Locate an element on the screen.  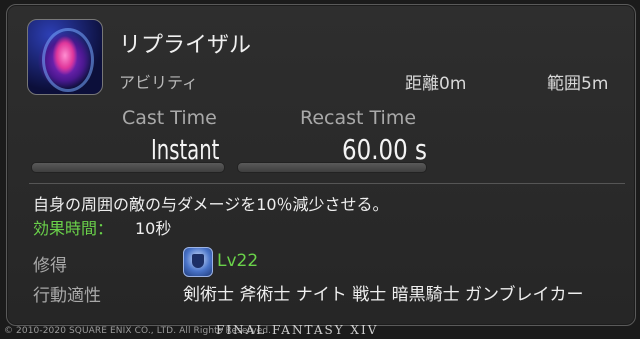
recast-time-label: Recast Time is located at coordinates (358, 118).